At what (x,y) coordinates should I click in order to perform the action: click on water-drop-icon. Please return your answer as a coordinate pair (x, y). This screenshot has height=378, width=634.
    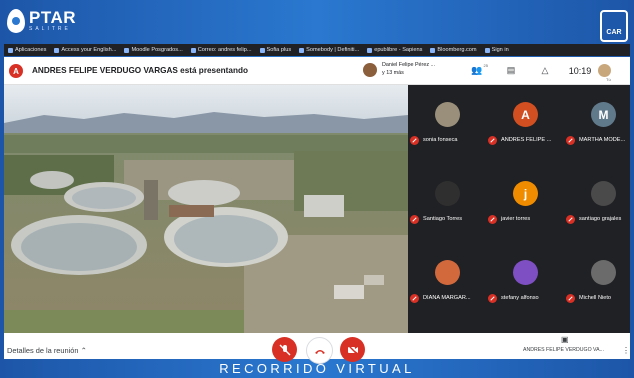
    Looking at the image, I should click on (16, 21).